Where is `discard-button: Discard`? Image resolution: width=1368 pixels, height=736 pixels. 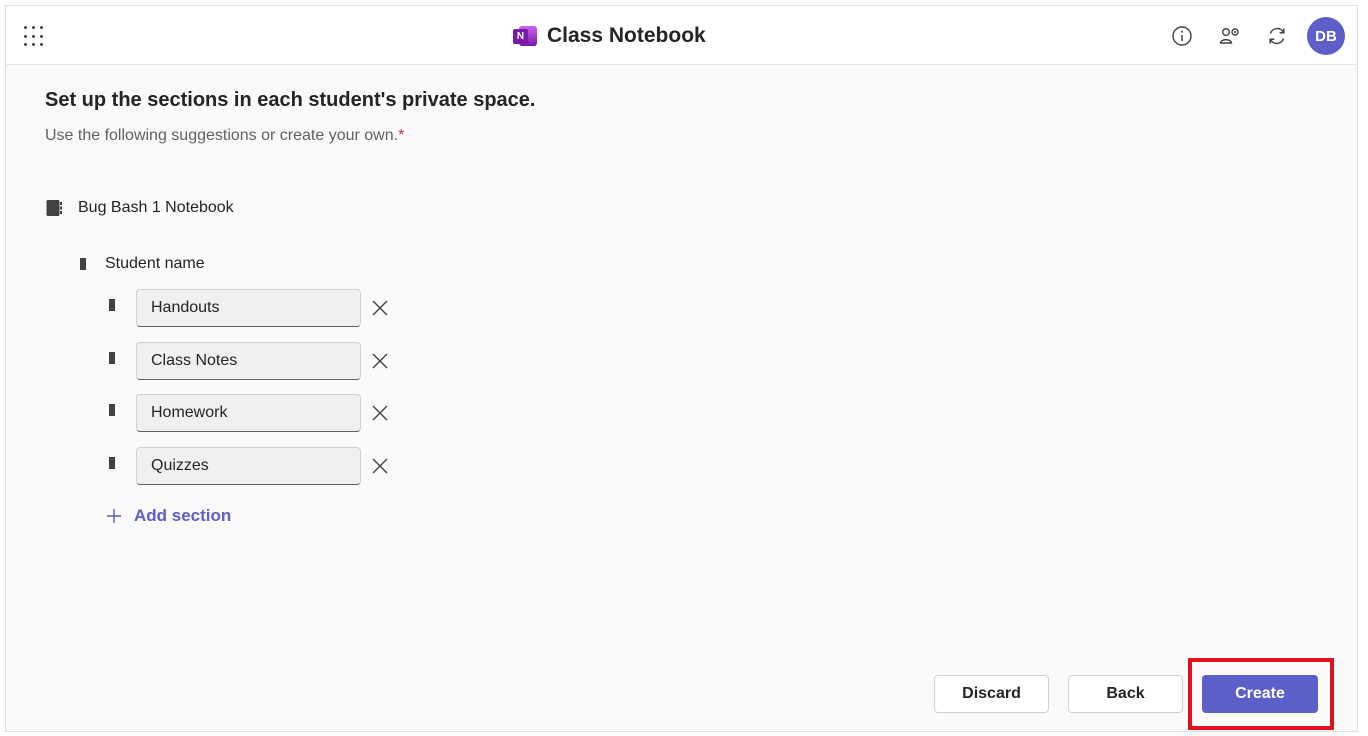
discard-button: Discard is located at coordinates (991, 694).